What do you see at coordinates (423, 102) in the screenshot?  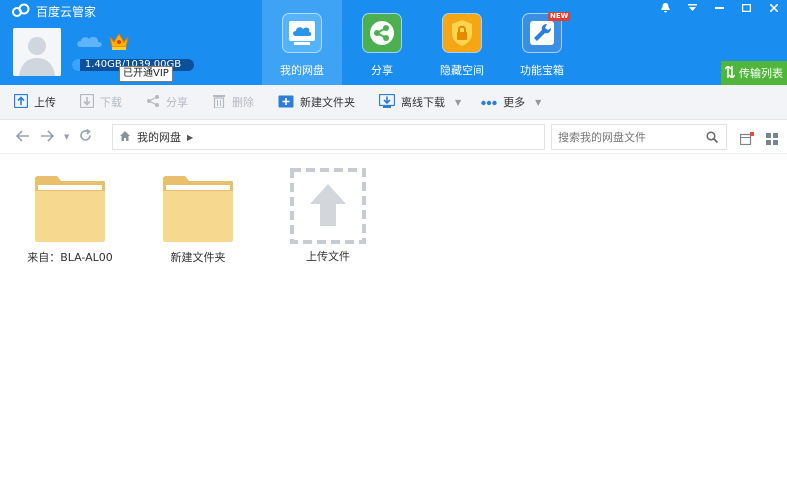 I see `offline-download-label: 离线下载` at bounding box center [423, 102].